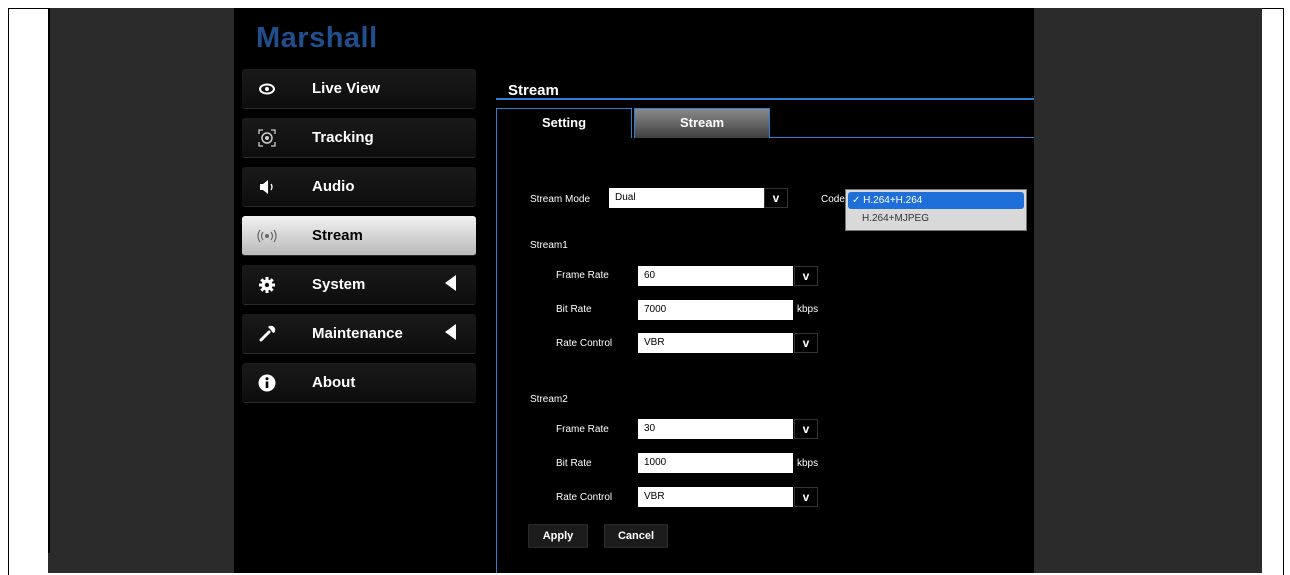  What do you see at coordinates (806, 343) in the screenshot?
I see `stream1-rate-control-dropdown-button: v` at bounding box center [806, 343].